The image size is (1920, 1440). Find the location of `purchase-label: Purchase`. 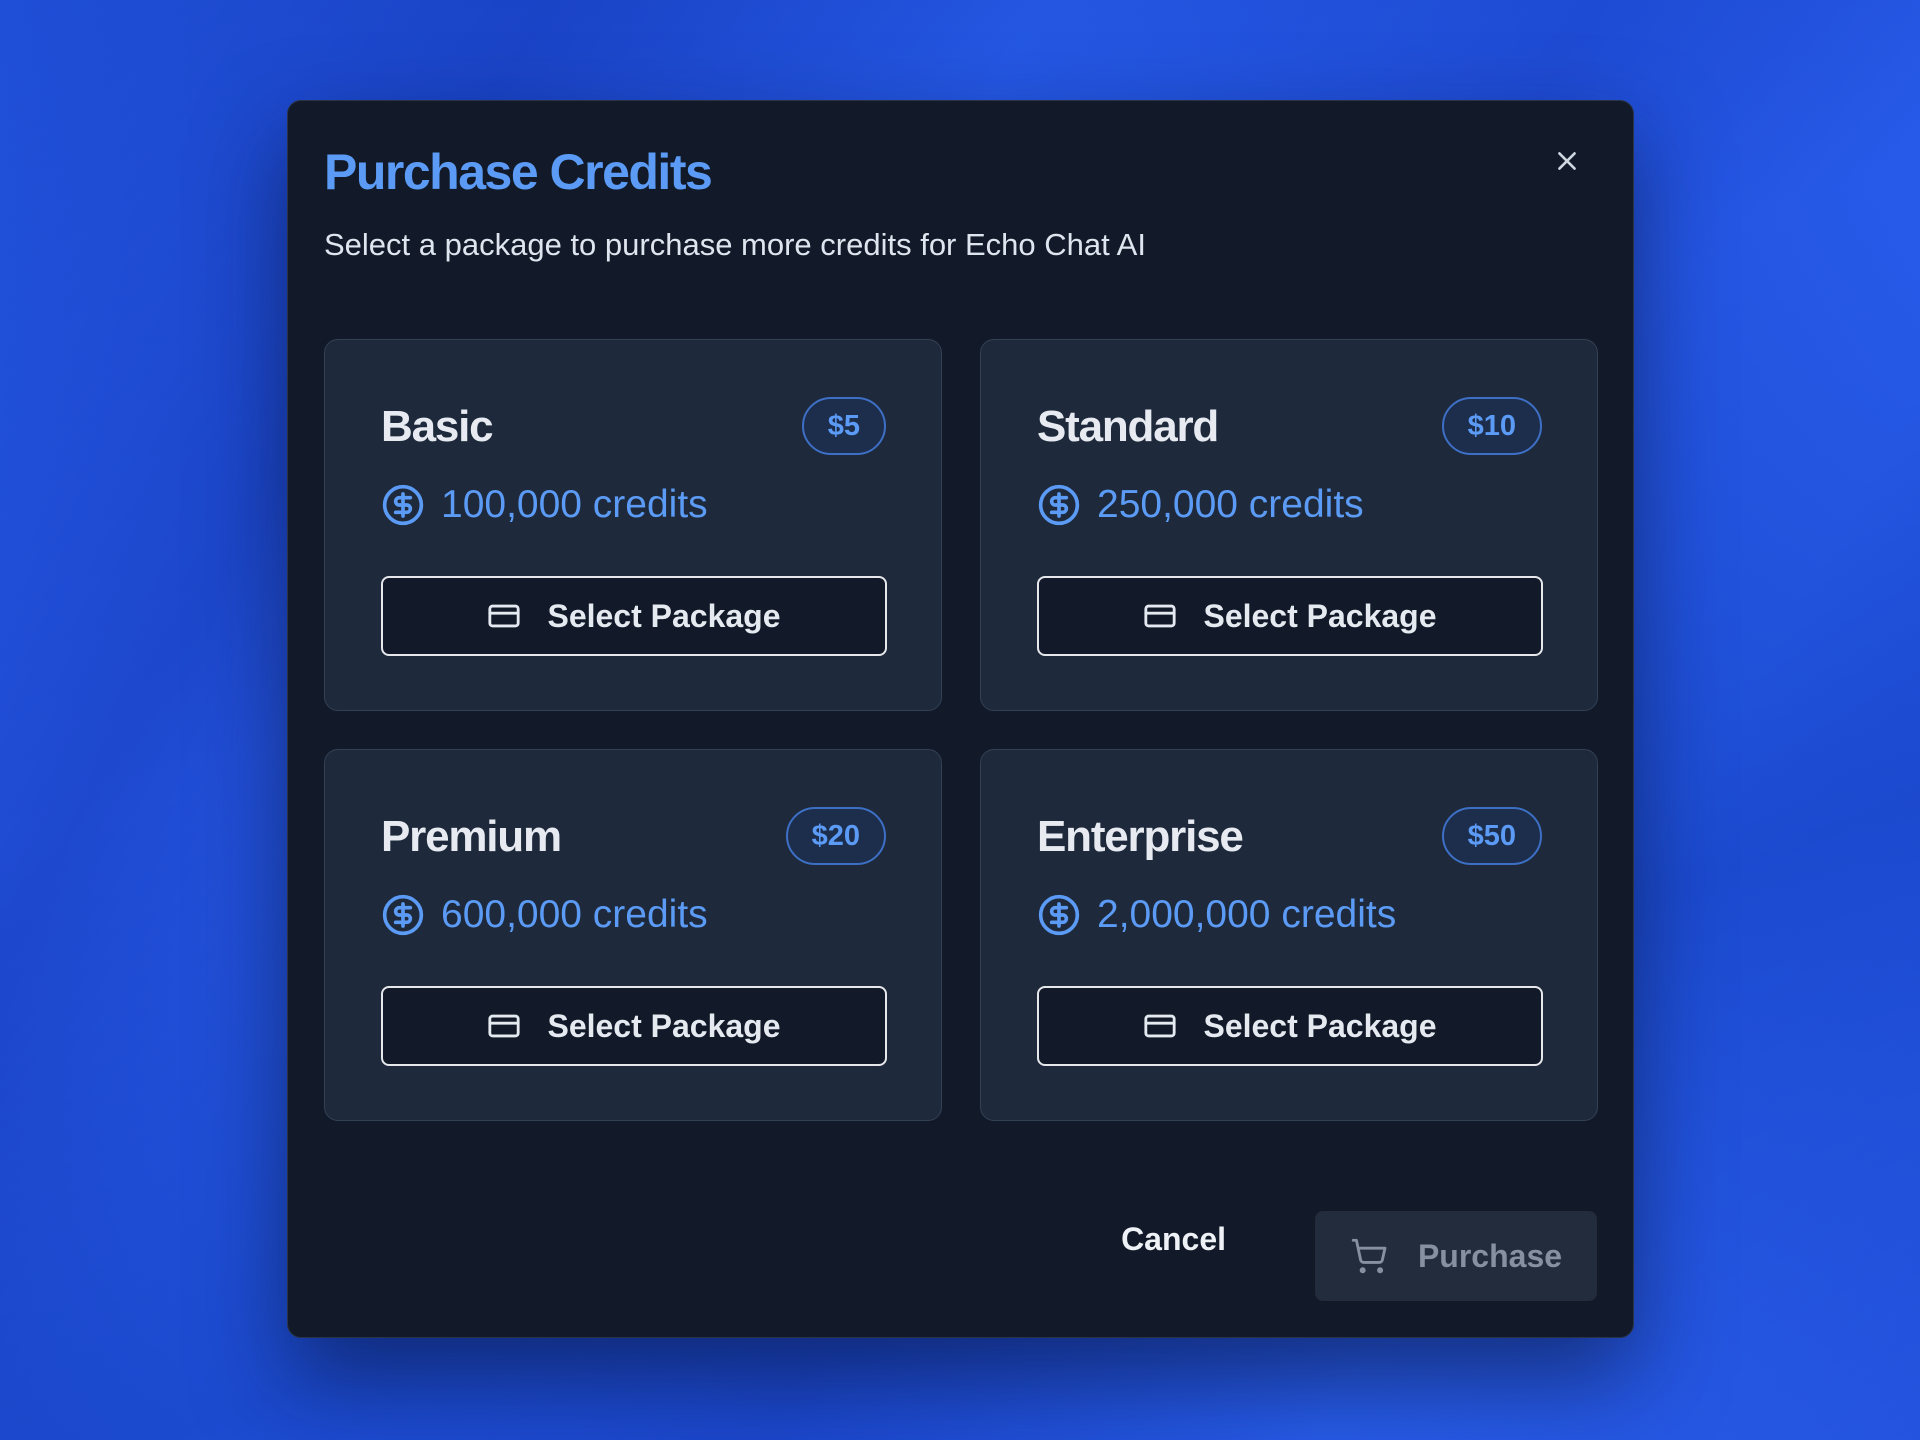

purchase-label: Purchase is located at coordinates (1490, 1255).